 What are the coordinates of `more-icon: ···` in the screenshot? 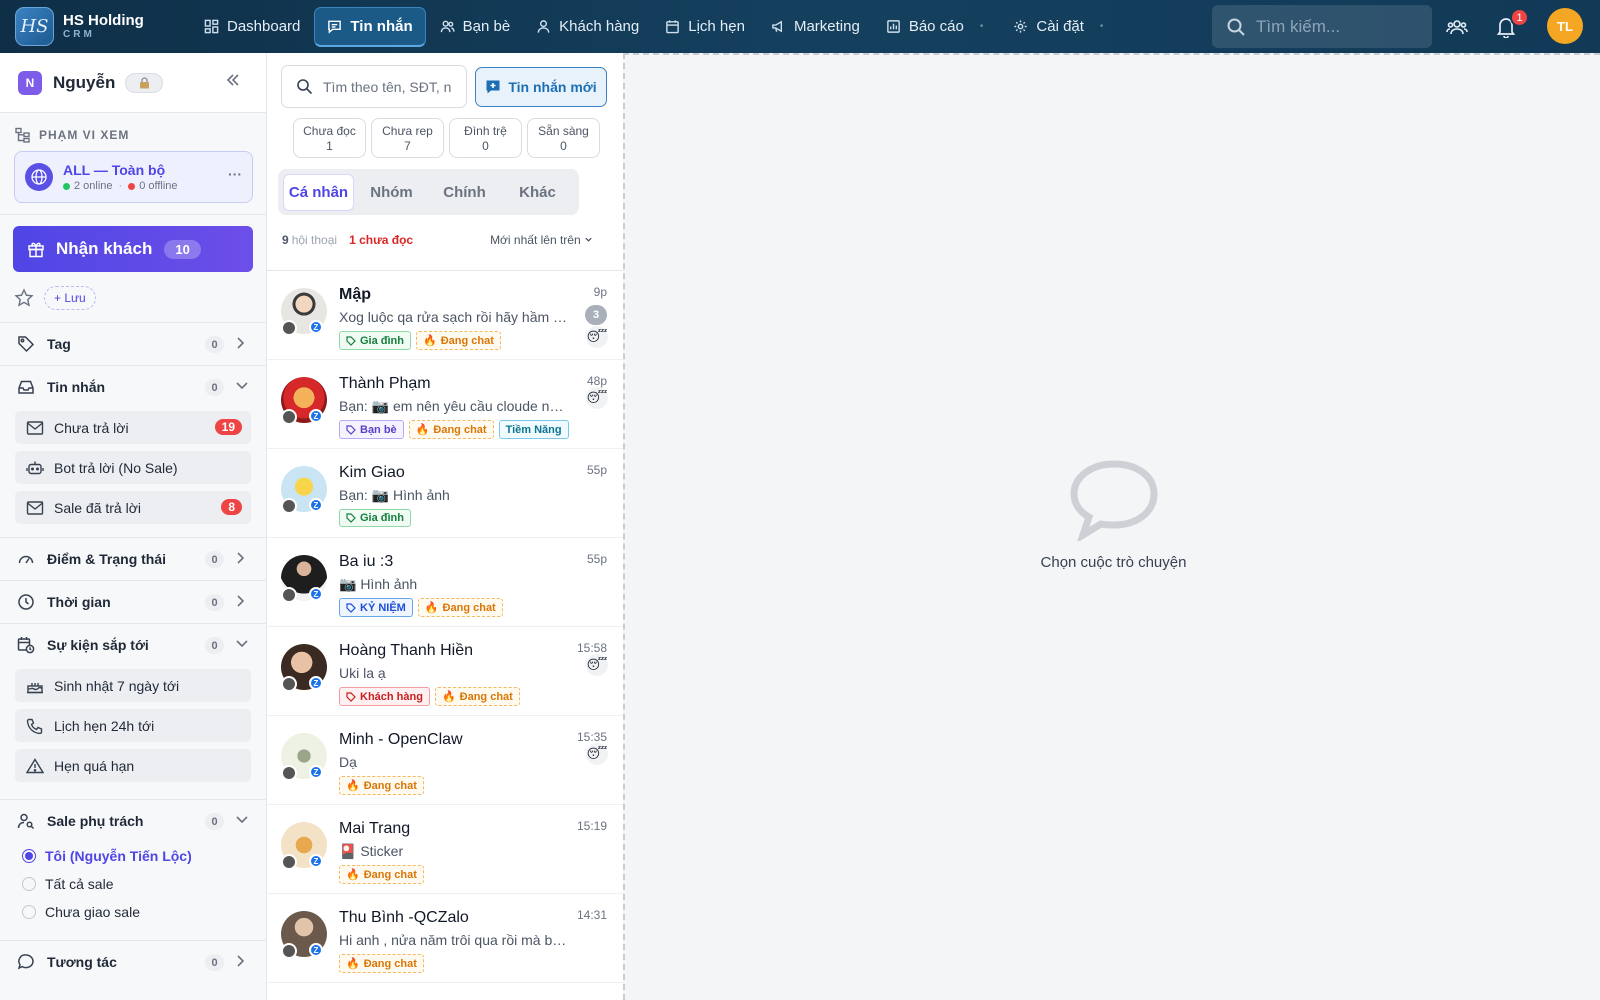 It's located at (235, 174).